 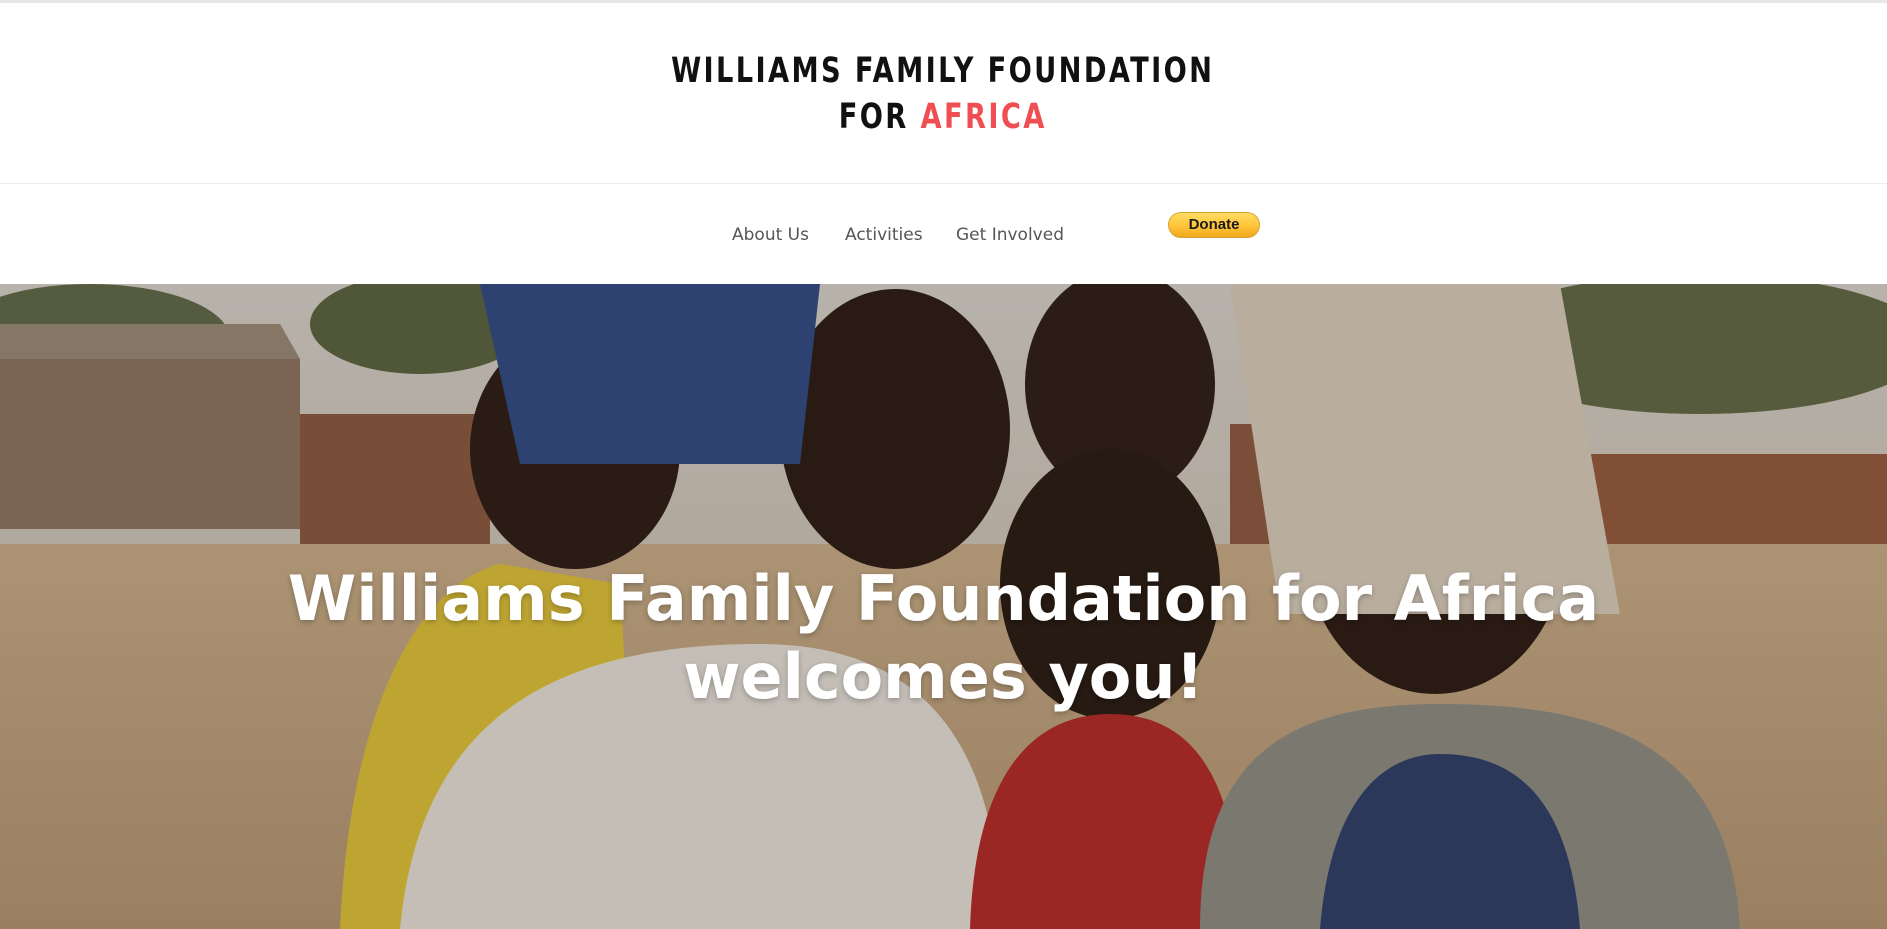 I want to click on site-title: WILLIAMS FAMILY FOUNDATION FOR AFRICA, so click(x=943, y=94).